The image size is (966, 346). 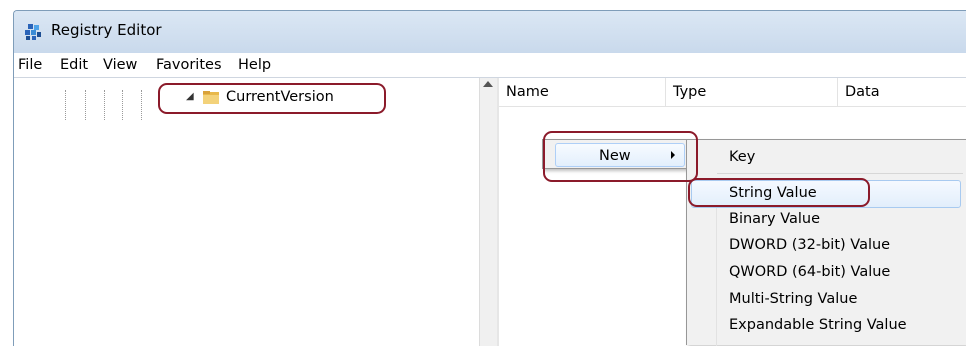 What do you see at coordinates (211, 97) in the screenshot?
I see `folder-icon` at bounding box center [211, 97].